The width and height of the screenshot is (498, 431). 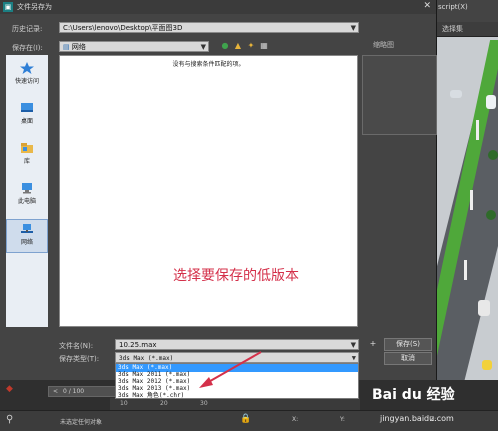 I want to click on scene-viewport: script(X) 选择集, so click(x=467, y=194).